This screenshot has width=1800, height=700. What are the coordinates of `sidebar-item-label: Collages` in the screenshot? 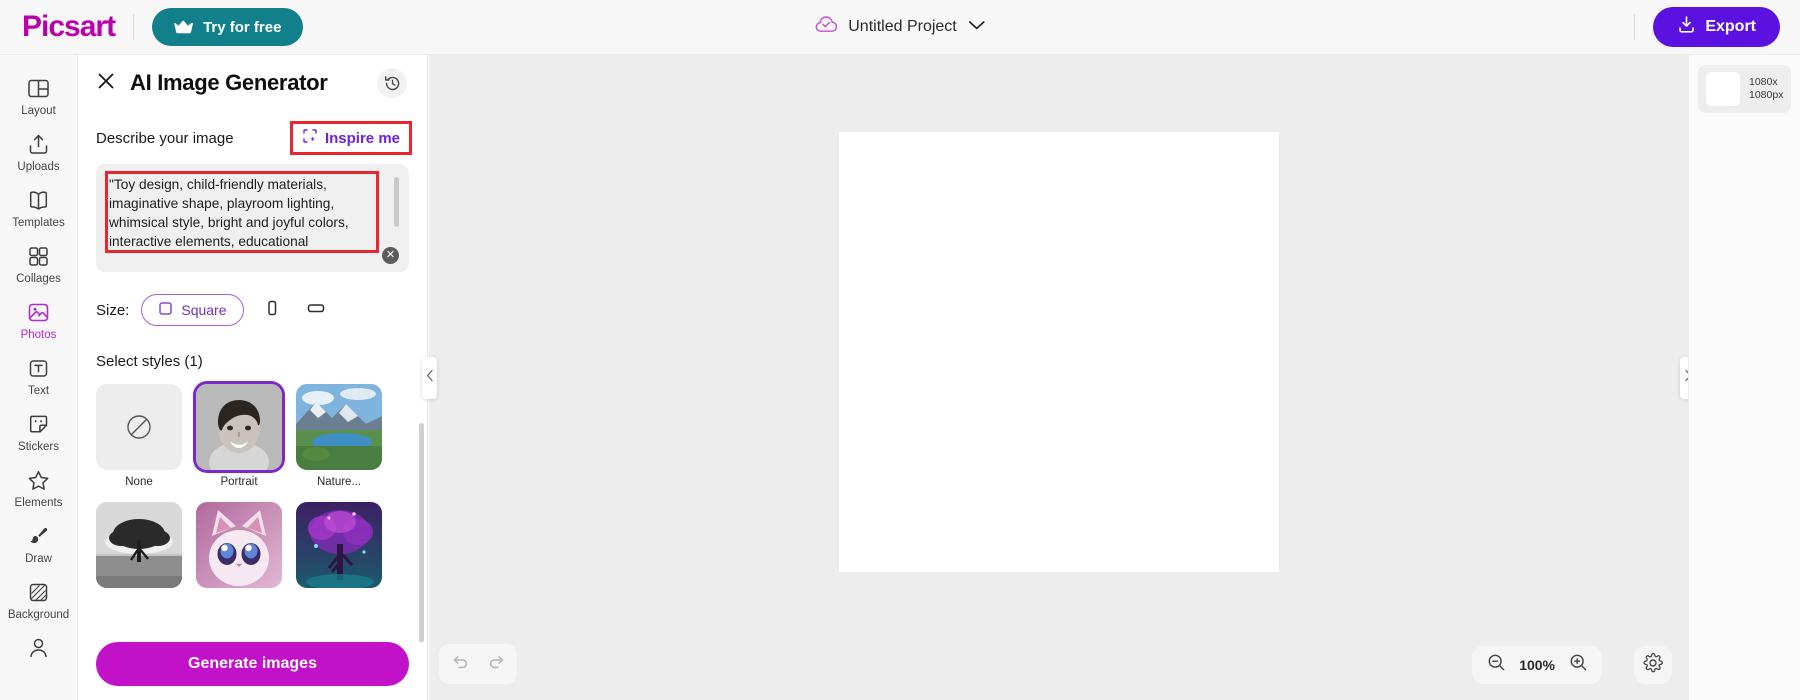 It's located at (38, 279).